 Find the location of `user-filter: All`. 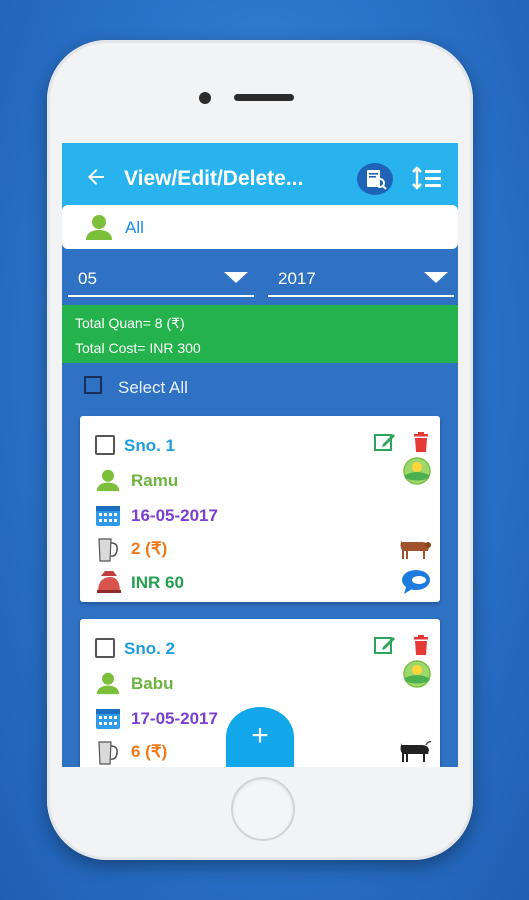

user-filter: All is located at coordinates (260, 227).